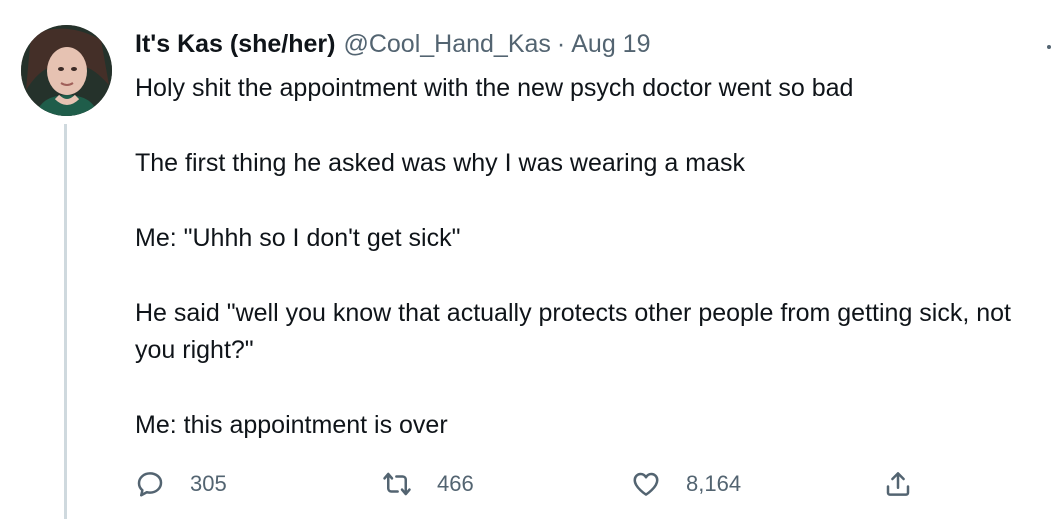  Describe the element at coordinates (535, 484) in the screenshot. I see `tweet-actions: 305 466 8,164` at that location.